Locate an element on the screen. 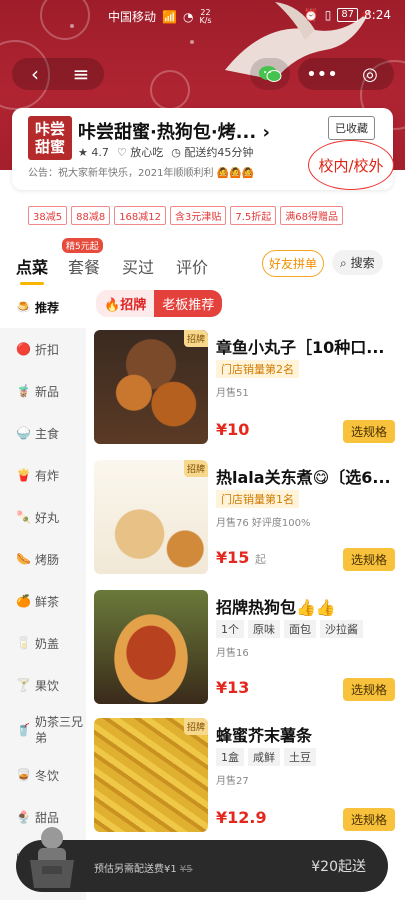  group-order-button: 好友拼单 is located at coordinates (293, 263).